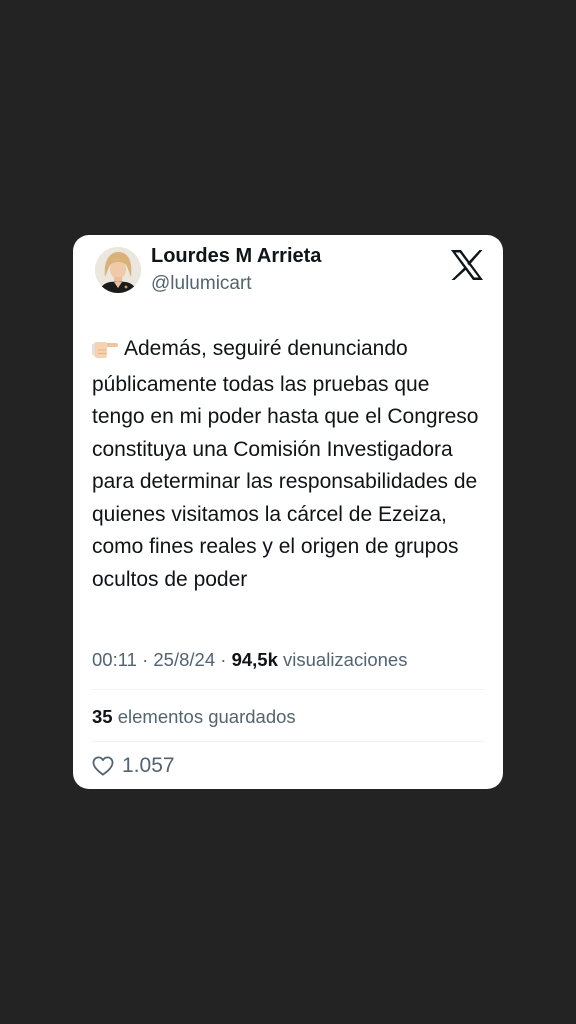 The width and height of the screenshot is (576, 1024). I want to click on views-label: visualizaciones, so click(345, 659).